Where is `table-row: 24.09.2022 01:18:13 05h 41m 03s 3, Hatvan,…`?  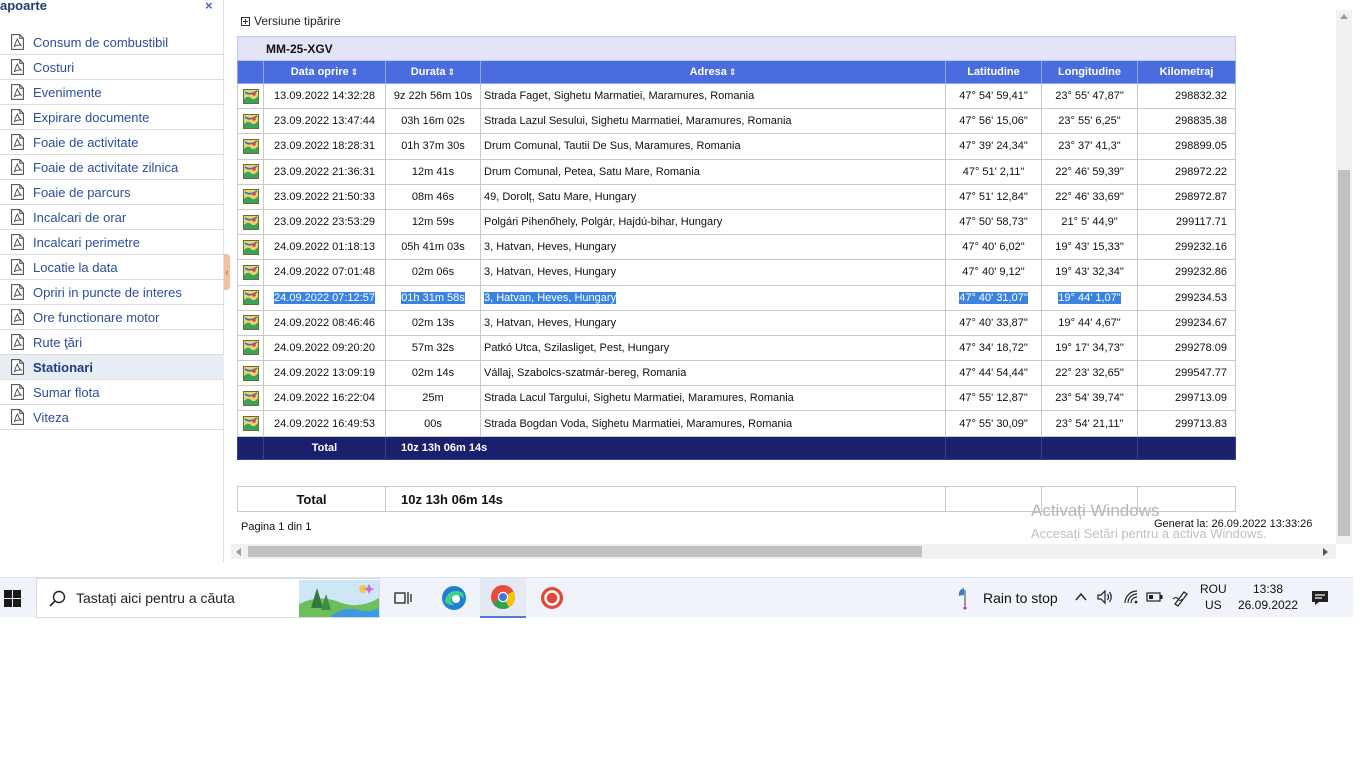
table-row: 24.09.2022 01:18:13 05h 41m 03s 3, Hatvan,… is located at coordinates (737, 247).